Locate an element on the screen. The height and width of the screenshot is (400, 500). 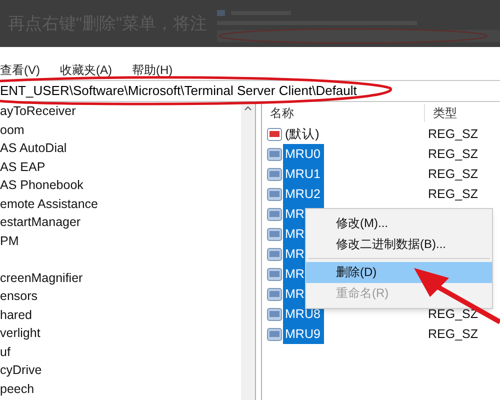
column-header: 名称 is located at coordinates (343, 113).